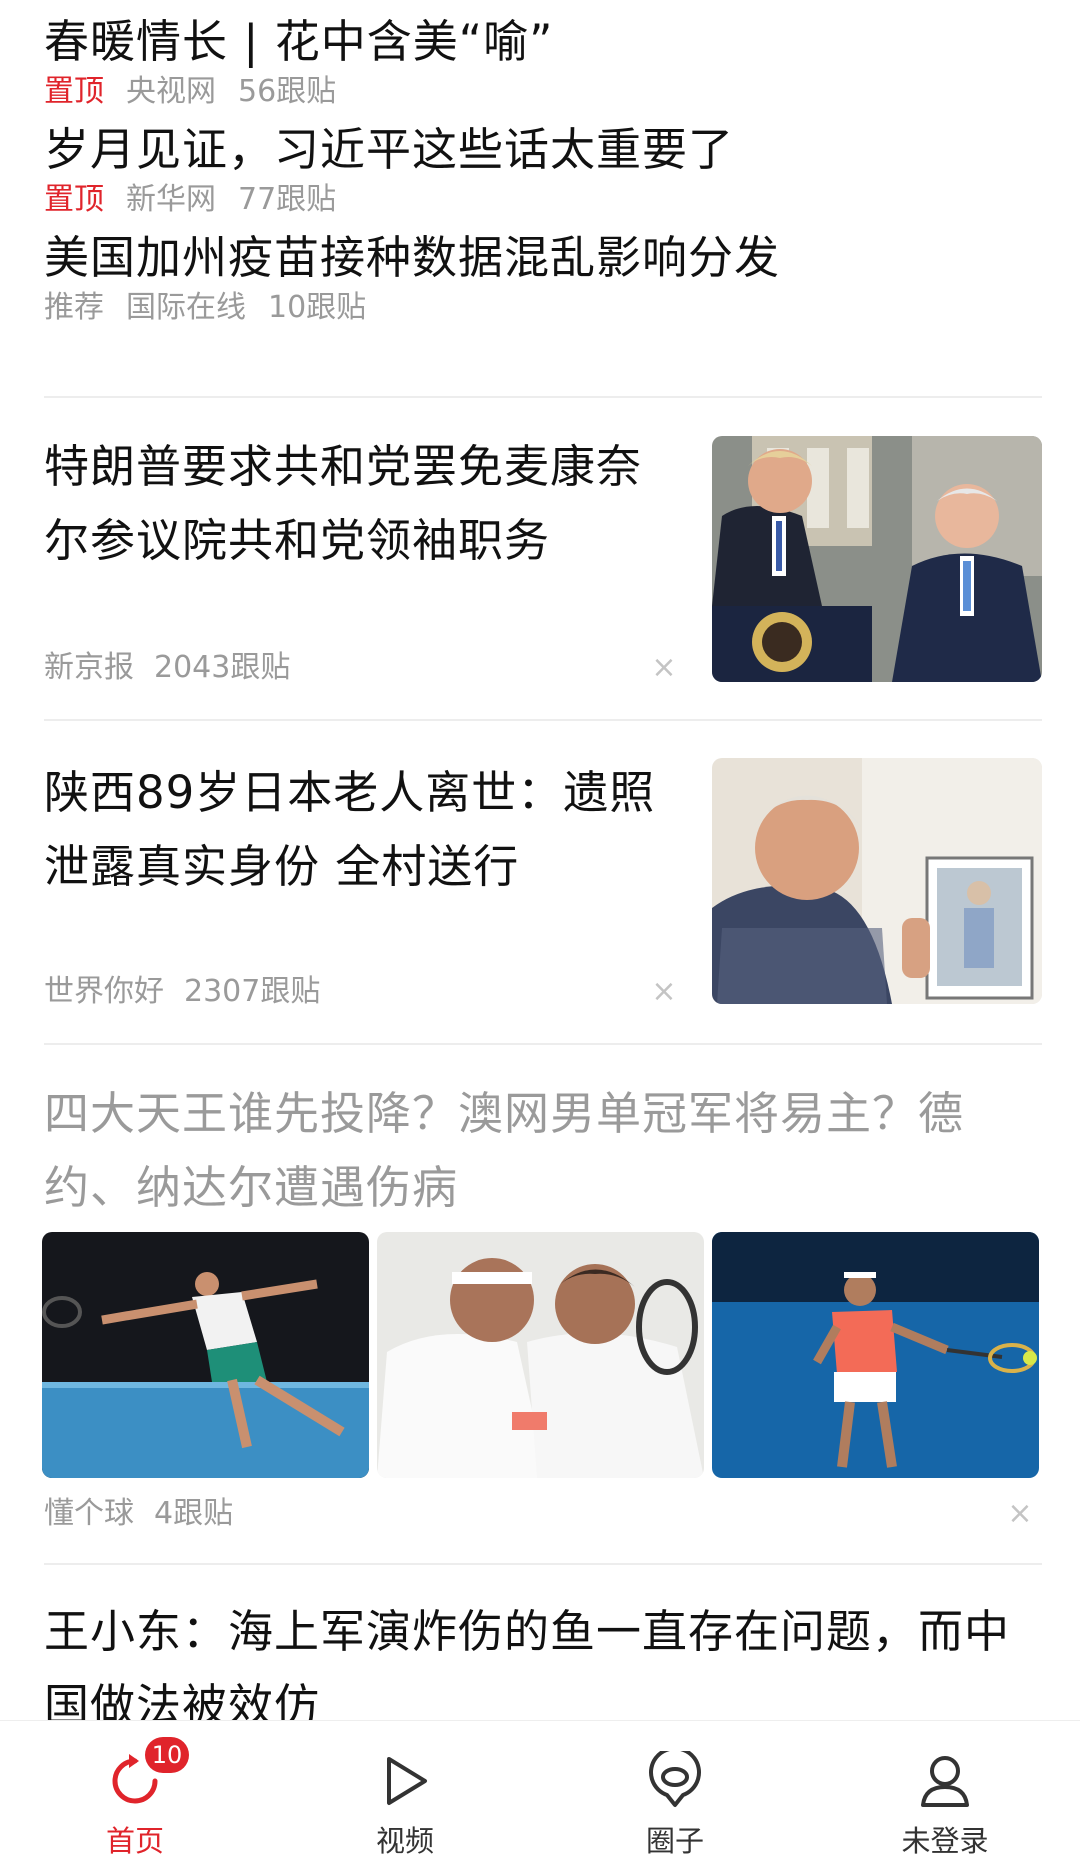  What do you see at coordinates (186, 307) in the screenshot?
I see `news-source: 国际在线` at bounding box center [186, 307].